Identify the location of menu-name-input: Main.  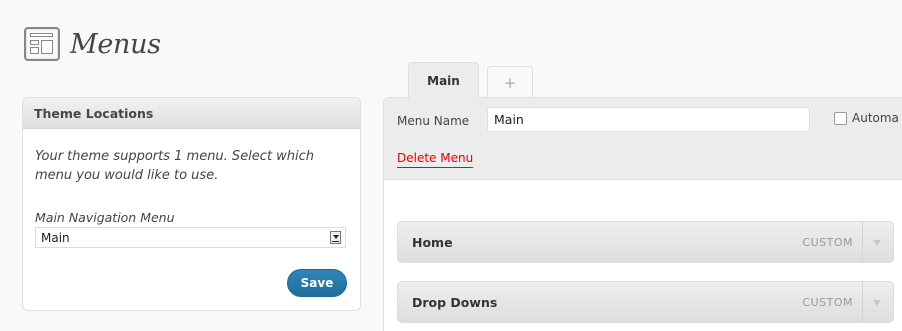
(648, 119).